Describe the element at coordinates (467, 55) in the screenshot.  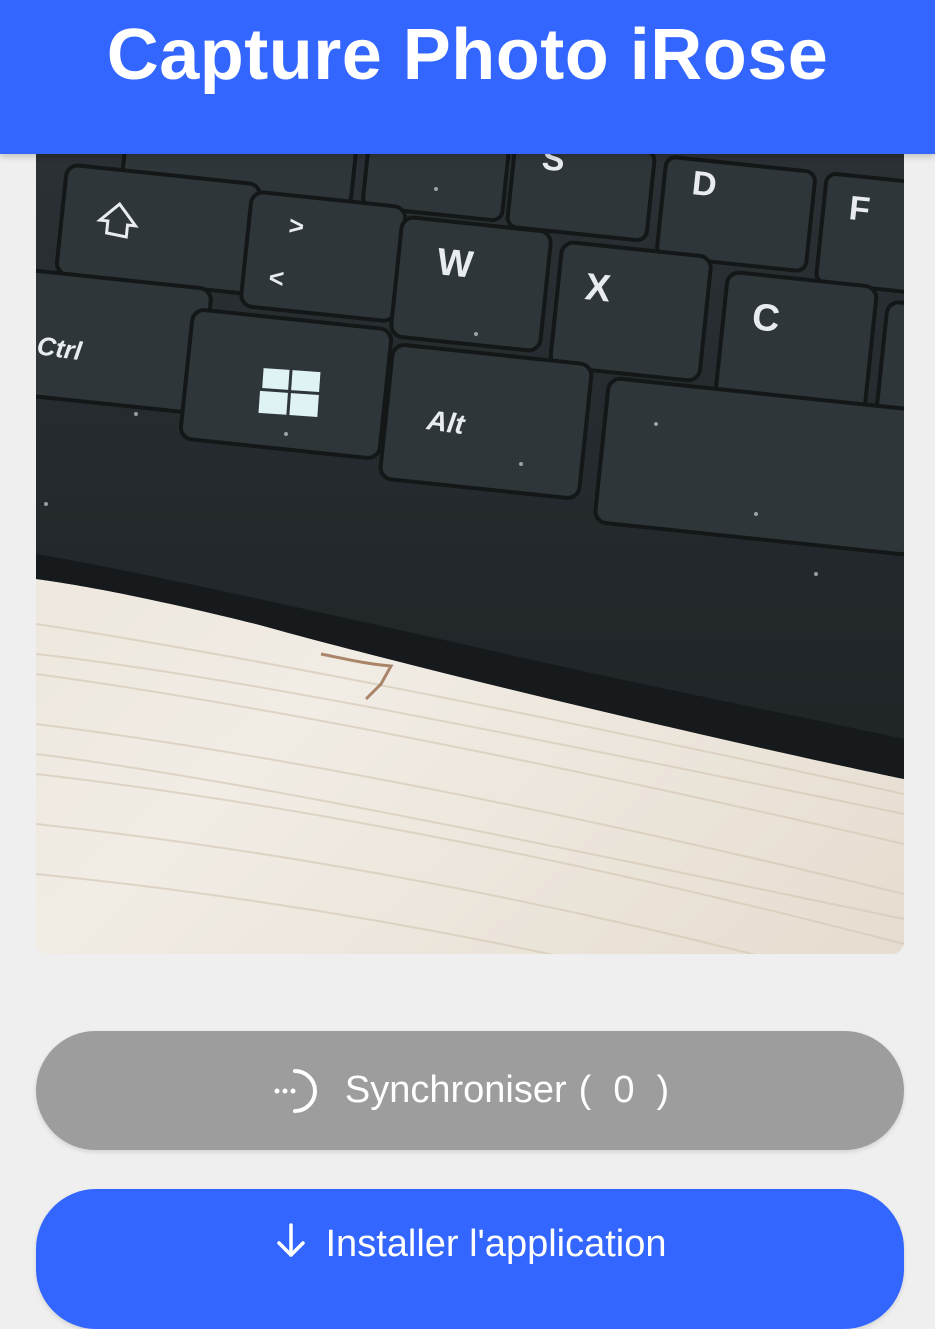
I see `page-title: Capture Photo iRose` at that location.